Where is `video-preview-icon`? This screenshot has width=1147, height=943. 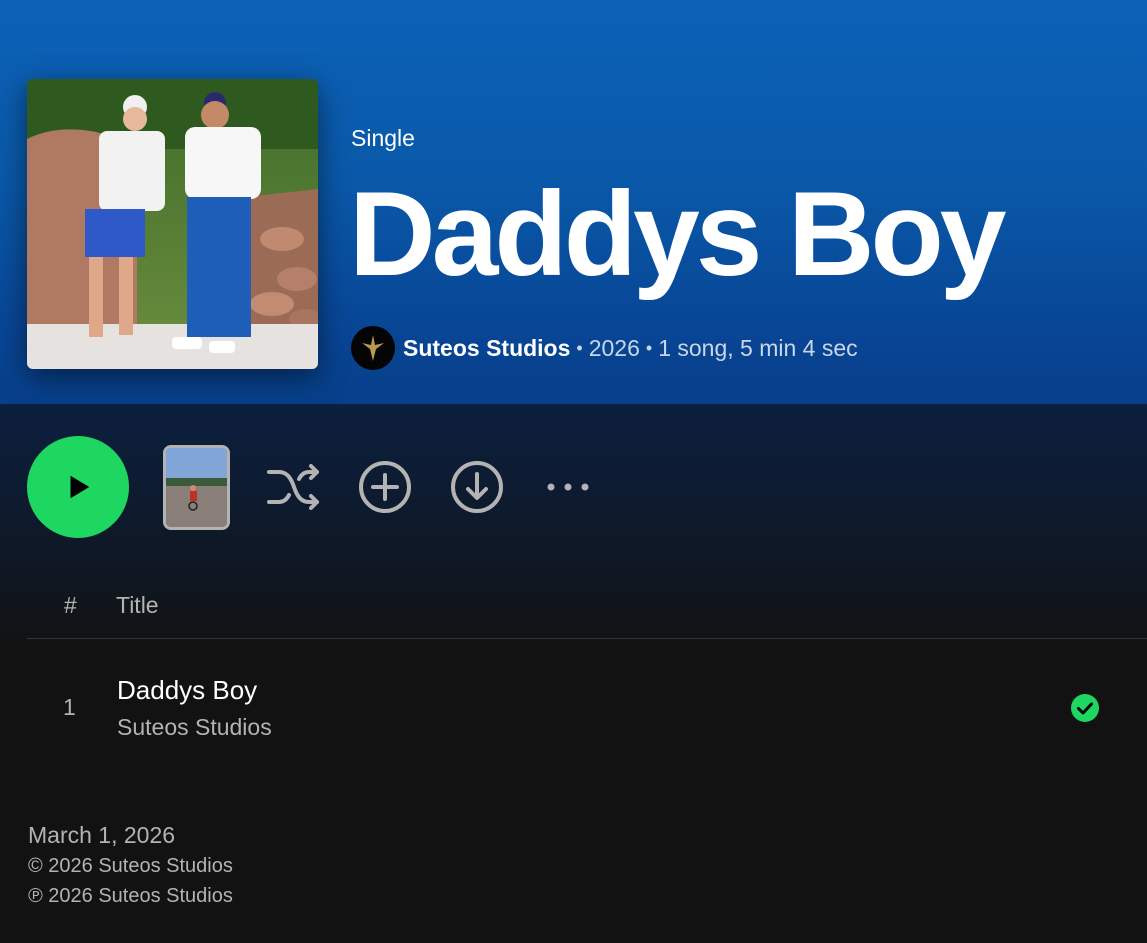 video-preview-icon is located at coordinates (196, 487).